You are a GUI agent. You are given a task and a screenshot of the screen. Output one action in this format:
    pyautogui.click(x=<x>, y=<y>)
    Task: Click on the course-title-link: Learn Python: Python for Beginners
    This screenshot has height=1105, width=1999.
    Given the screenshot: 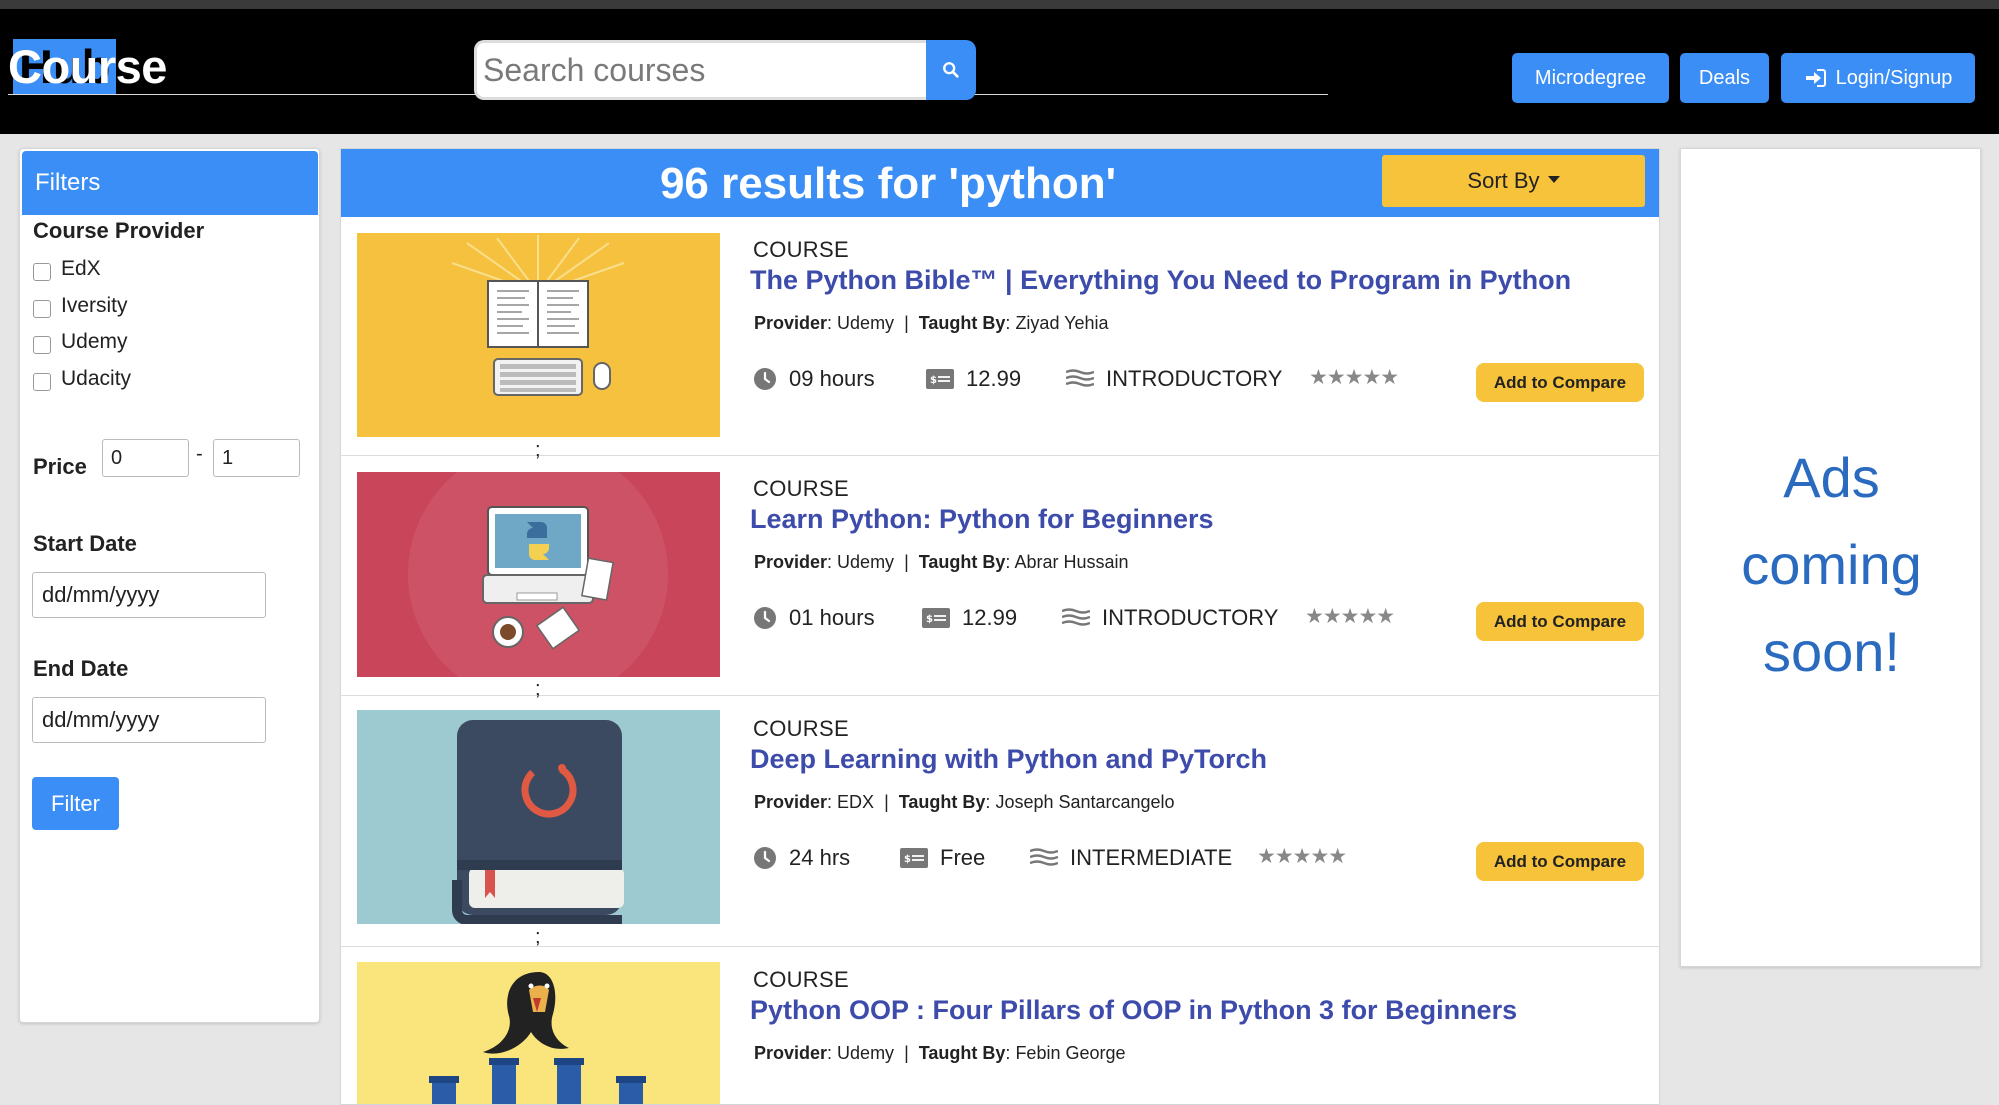 What is the action you would take?
    pyautogui.click(x=982, y=519)
    